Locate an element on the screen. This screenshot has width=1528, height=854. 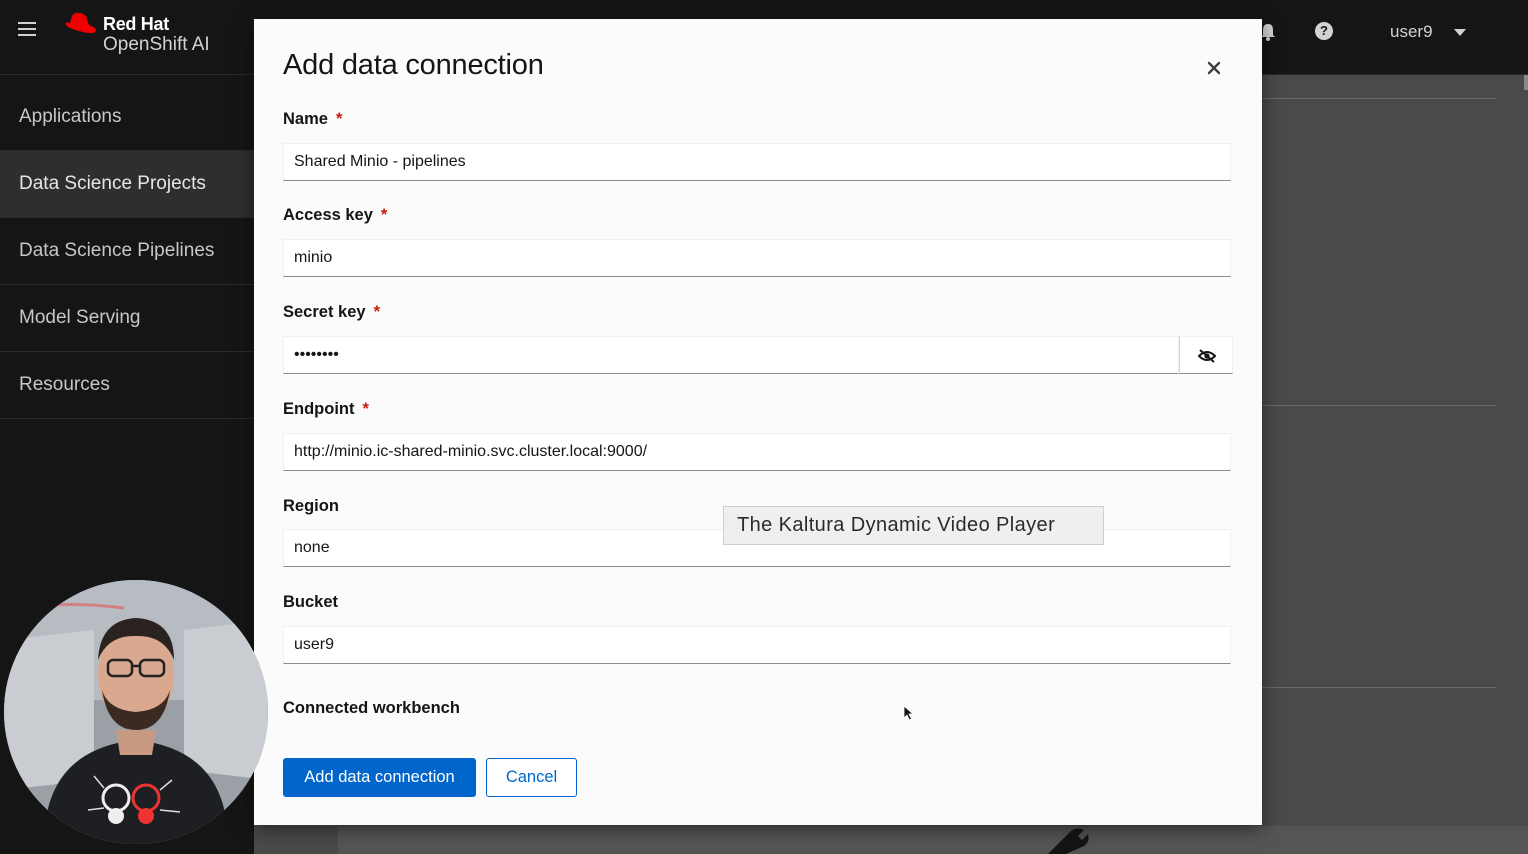
name-label: Name * is located at coordinates (312, 119).